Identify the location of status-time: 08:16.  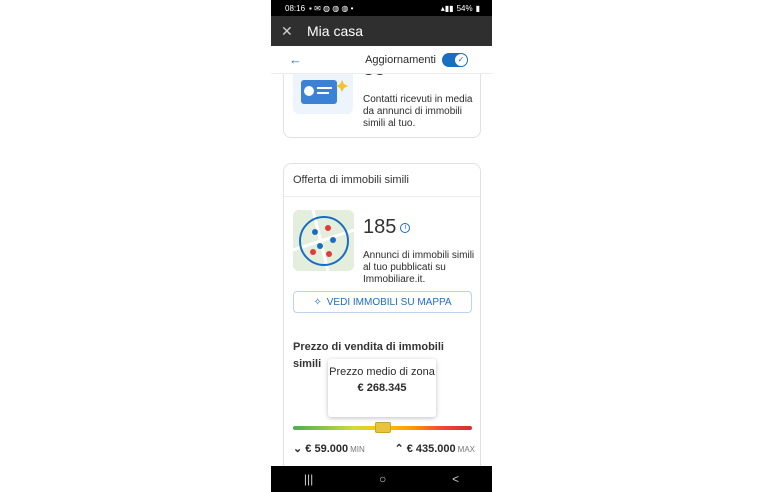
(295, 8).